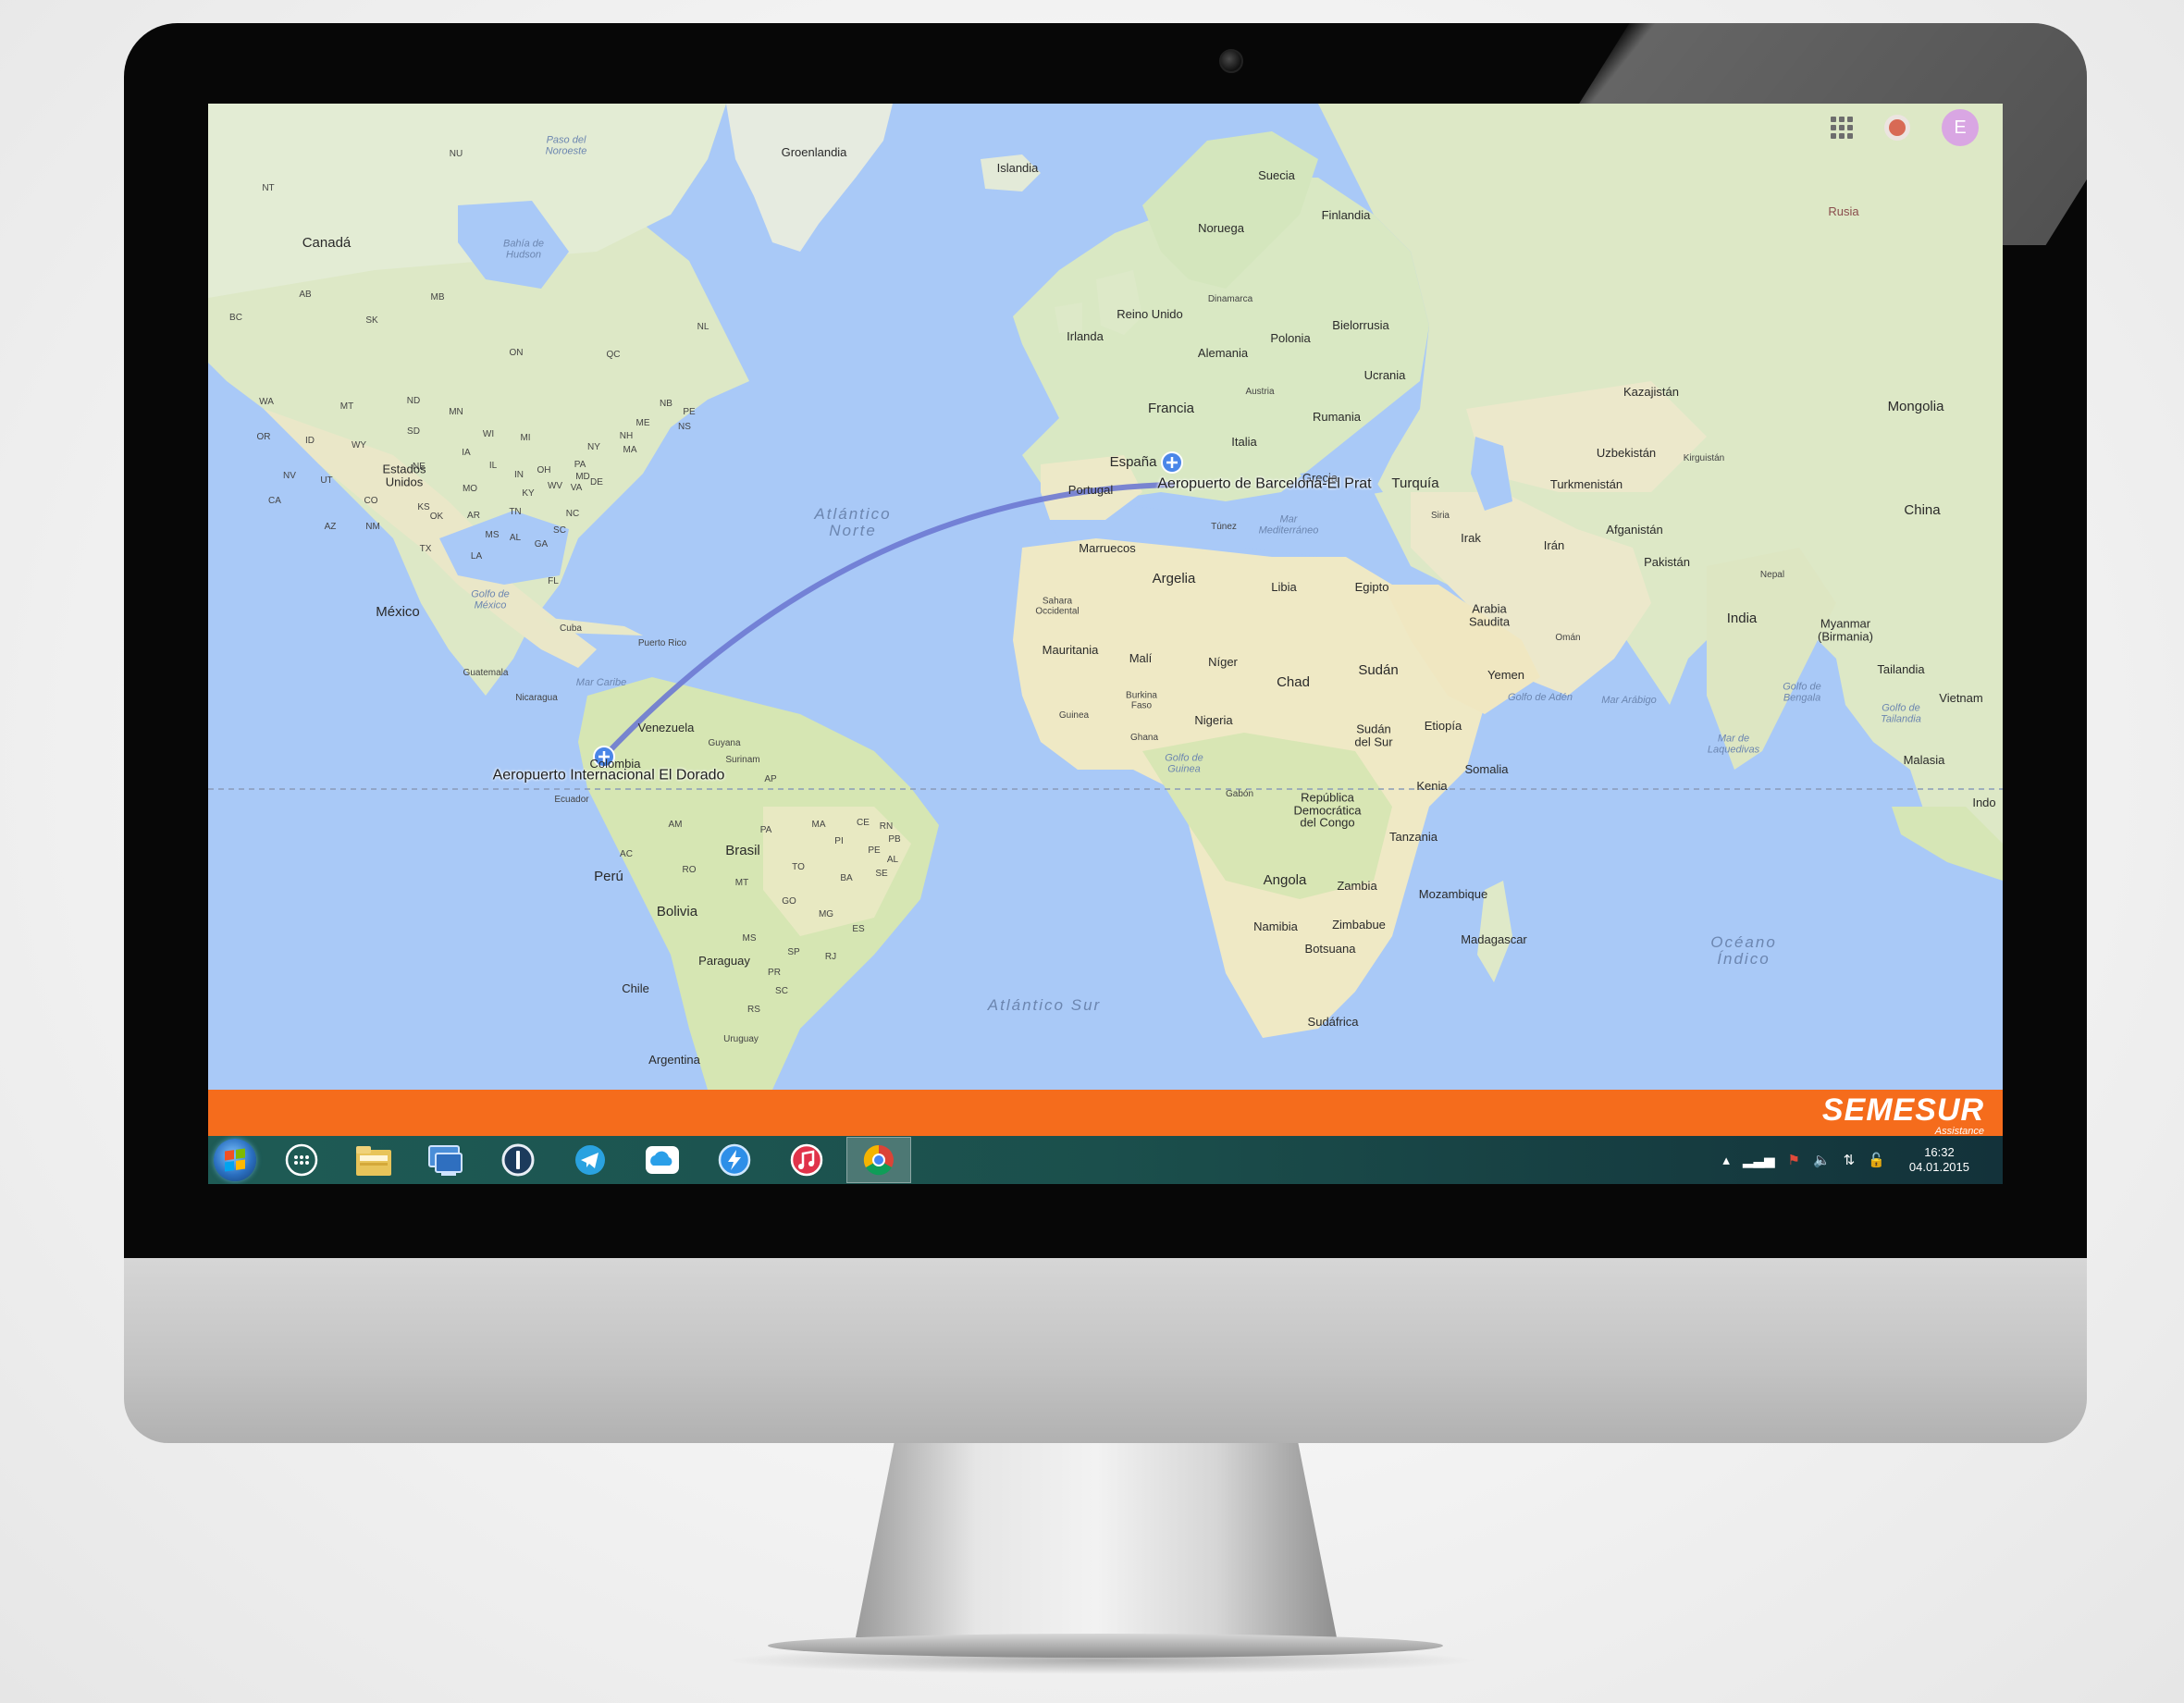 The image size is (2184, 1703). What do you see at coordinates (289, 475) in the screenshot?
I see `map-label-state: NV` at bounding box center [289, 475].